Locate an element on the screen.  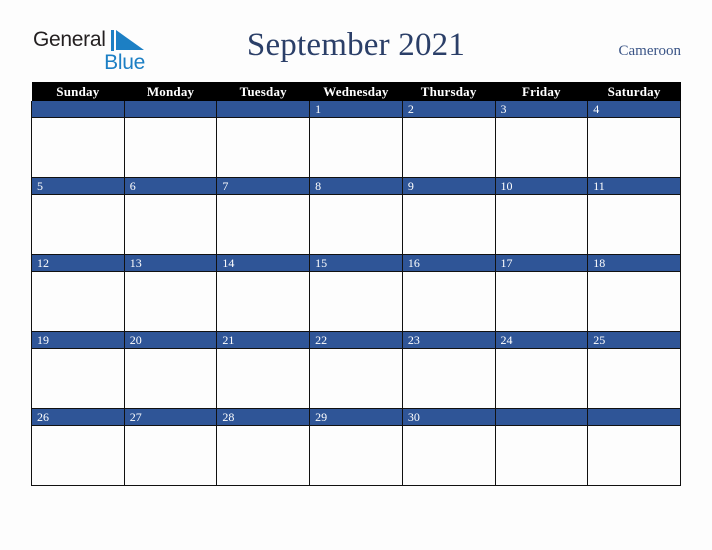
day-cell: 10 is located at coordinates (541, 216).